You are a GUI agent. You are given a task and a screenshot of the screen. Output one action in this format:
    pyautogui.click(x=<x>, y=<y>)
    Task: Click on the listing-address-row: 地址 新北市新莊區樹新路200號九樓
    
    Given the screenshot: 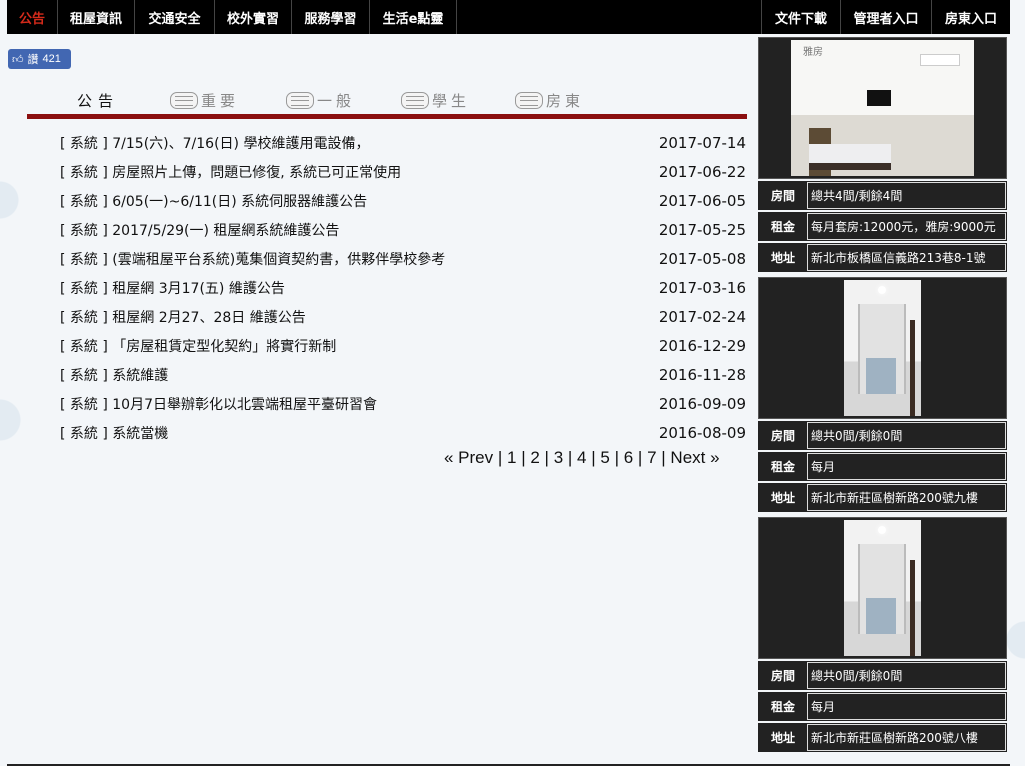 What is the action you would take?
    pyautogui.click(x=882, y=497)
    